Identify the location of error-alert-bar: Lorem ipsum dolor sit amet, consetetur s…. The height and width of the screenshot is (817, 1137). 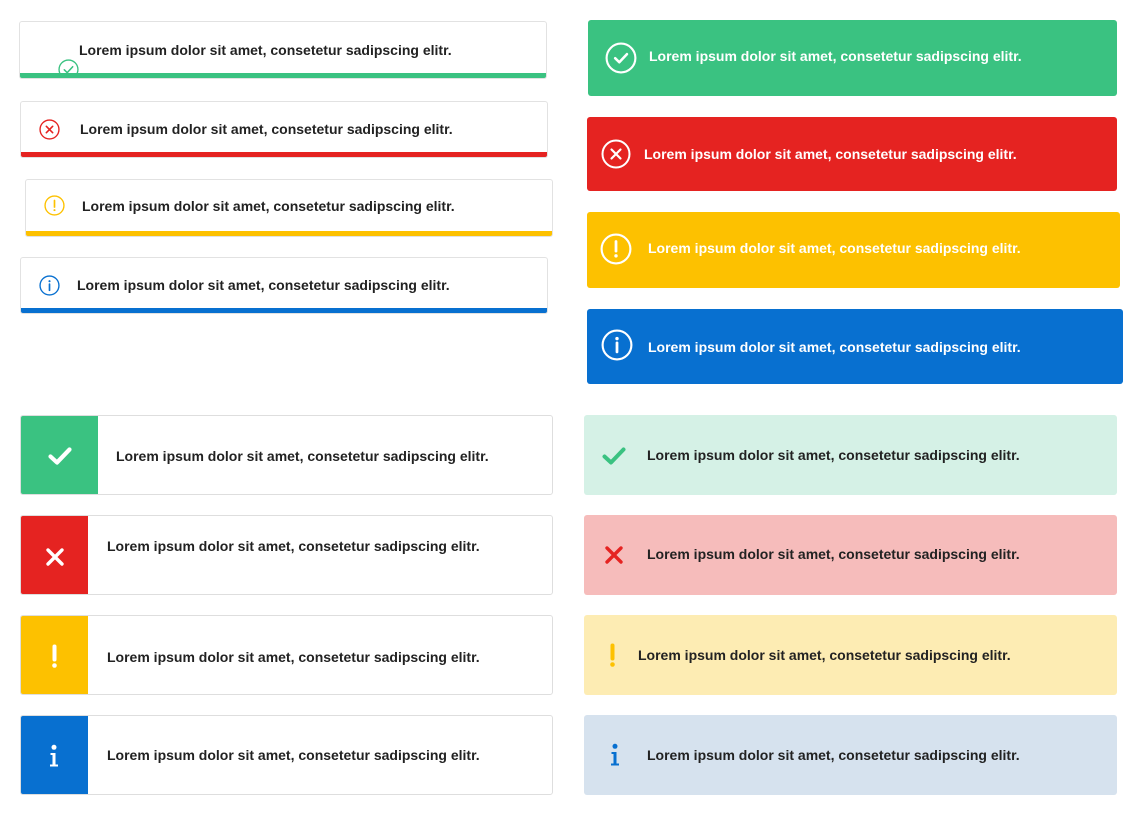
(284, 129).